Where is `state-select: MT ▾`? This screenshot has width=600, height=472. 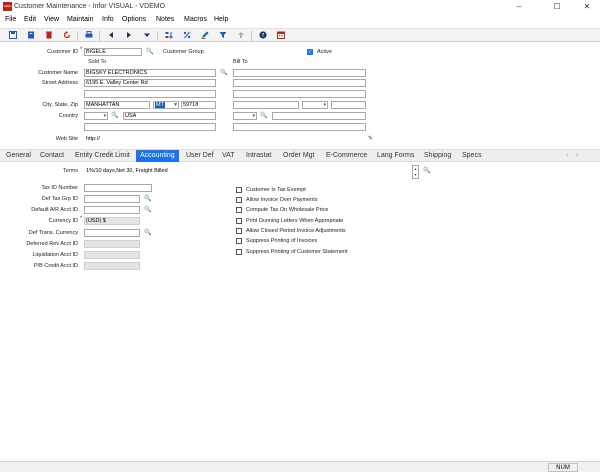 state-select: MT ▾ is located at coordinates (166, 105).